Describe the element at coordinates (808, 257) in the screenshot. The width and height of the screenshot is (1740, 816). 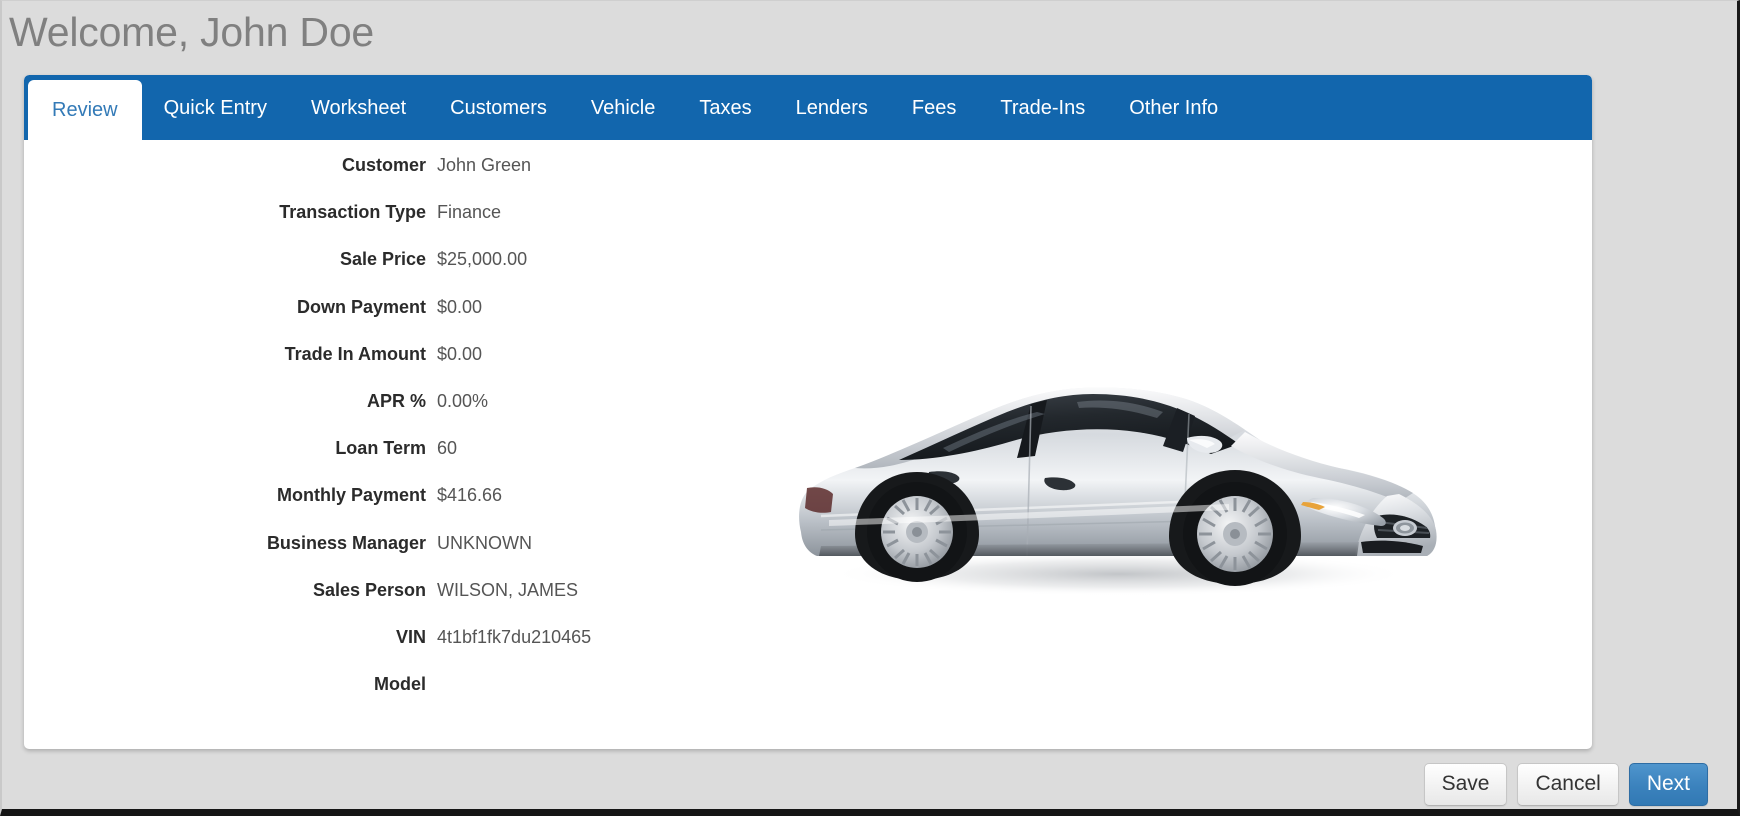
I see `detail-row: Sale Price $25,000.00` at that location.